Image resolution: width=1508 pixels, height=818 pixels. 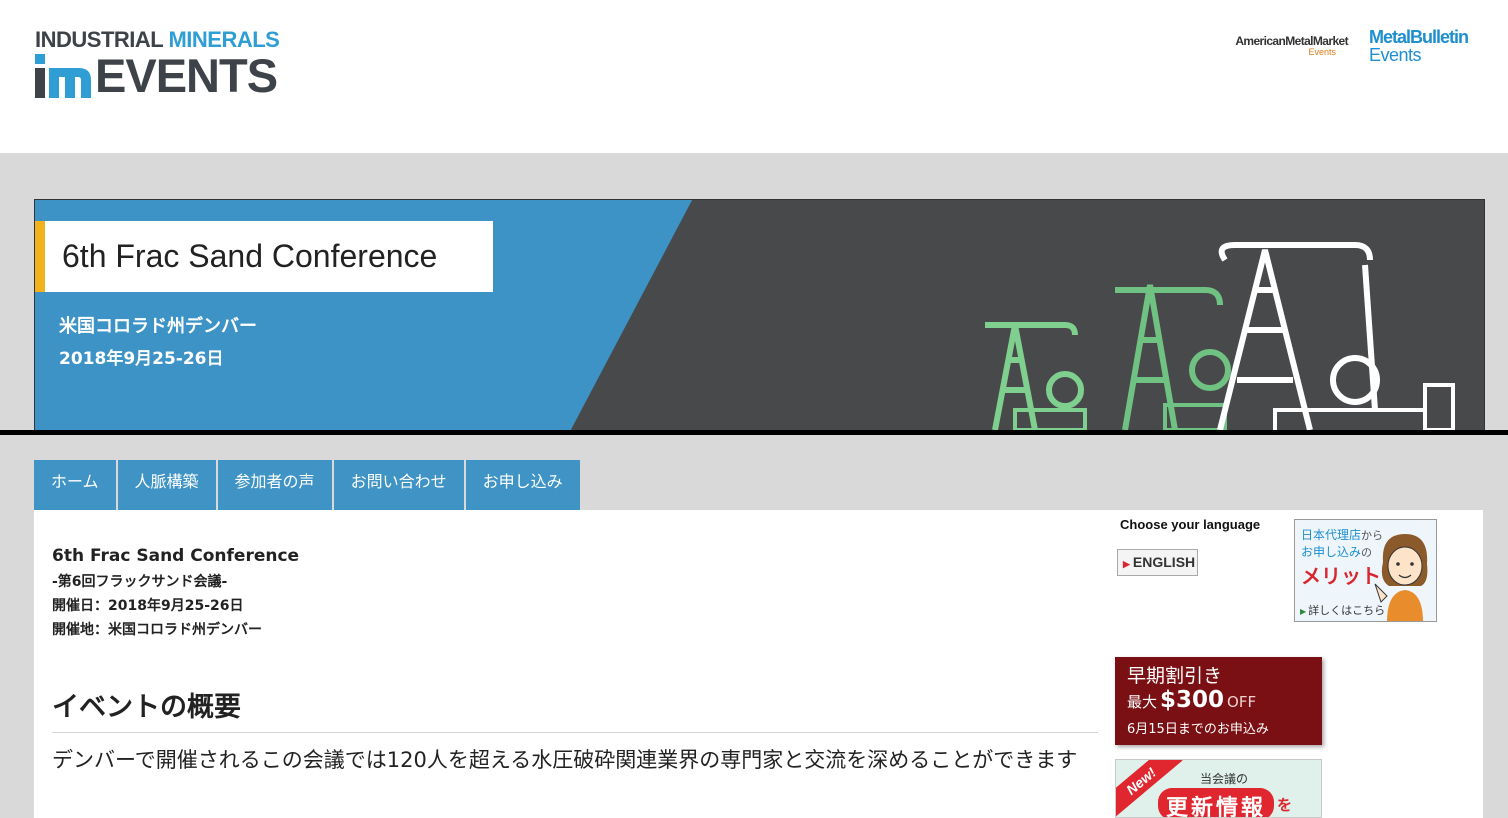 I want to click on banner-location: 米国コロラド州デンバー, so click(x=158, y=326).